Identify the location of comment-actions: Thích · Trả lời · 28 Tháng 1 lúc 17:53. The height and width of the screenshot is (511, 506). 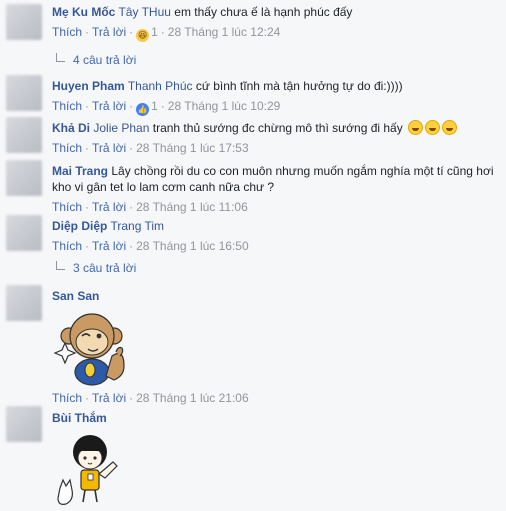
(150, 148).